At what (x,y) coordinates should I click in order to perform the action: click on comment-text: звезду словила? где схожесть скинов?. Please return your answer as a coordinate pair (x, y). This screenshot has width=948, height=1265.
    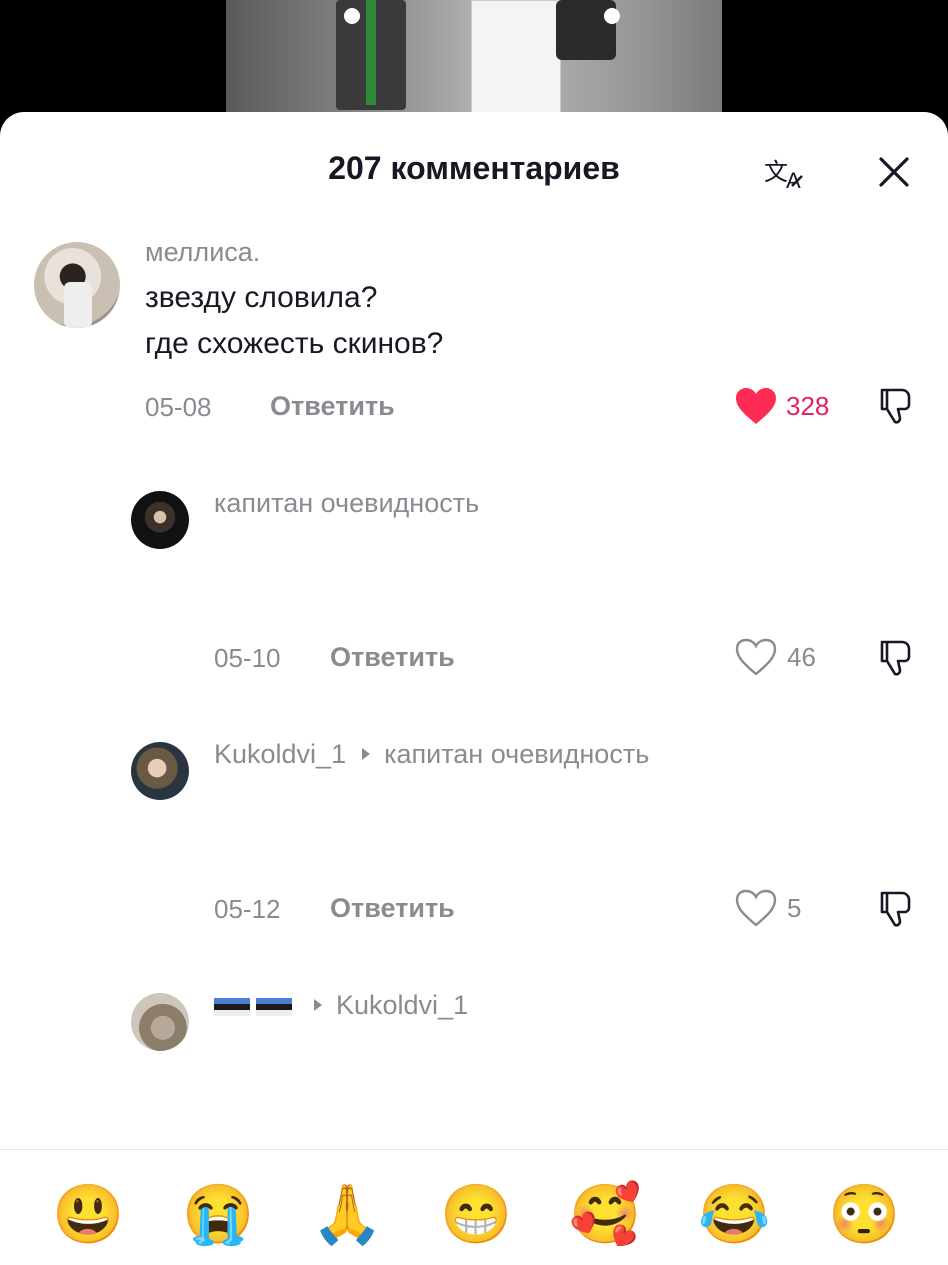
    Looking at the image, I should click on (294, 321).